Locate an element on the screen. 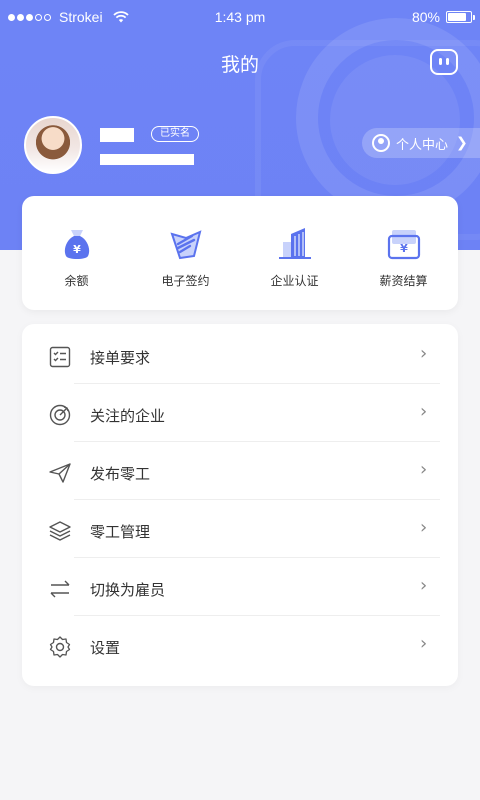  money-bag-icon: ¥ is located at coordinates (76, 244).